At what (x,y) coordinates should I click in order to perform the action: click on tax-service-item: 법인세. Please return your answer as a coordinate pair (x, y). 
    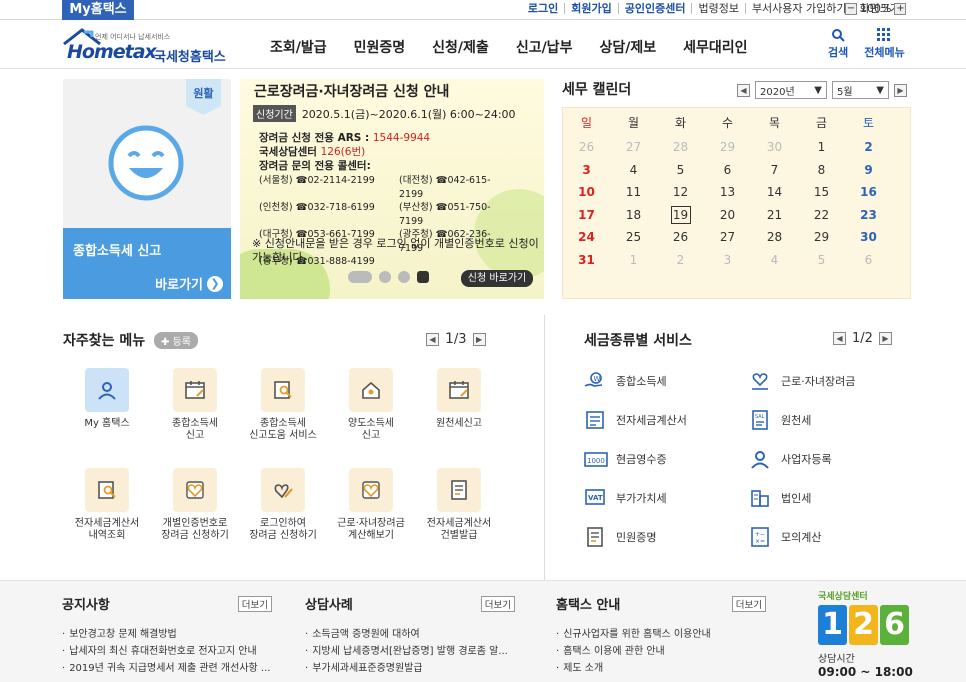
    Looking at the image, I should click on (829, 498).